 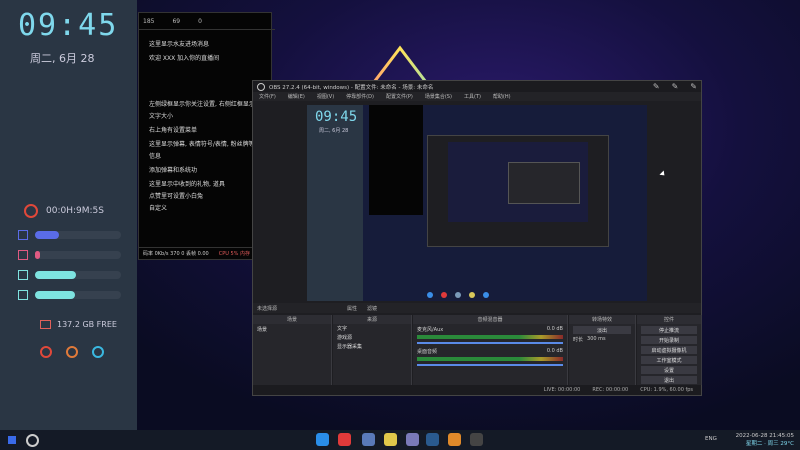 I want to click on menu-item: 工具(T), so click(x=472, y=96).